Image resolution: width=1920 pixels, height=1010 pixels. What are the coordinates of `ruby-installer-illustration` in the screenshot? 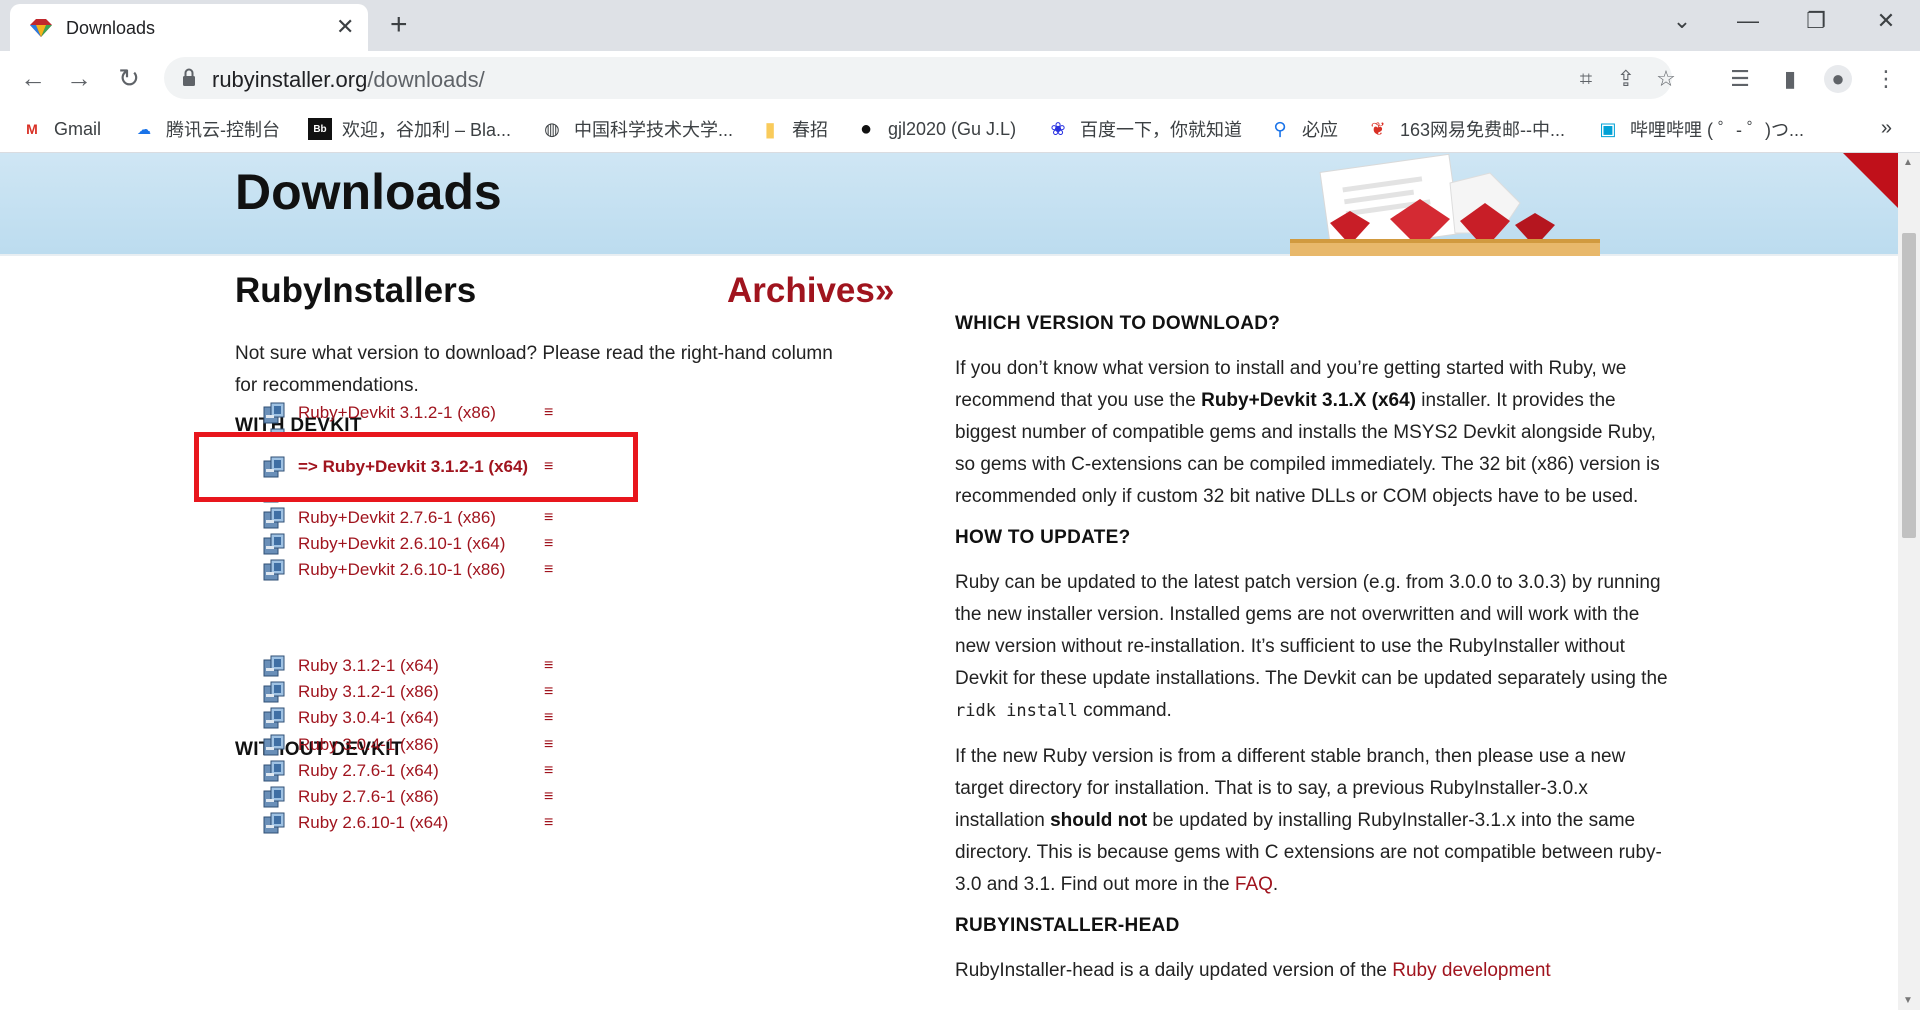 It's located at (1445, 204).